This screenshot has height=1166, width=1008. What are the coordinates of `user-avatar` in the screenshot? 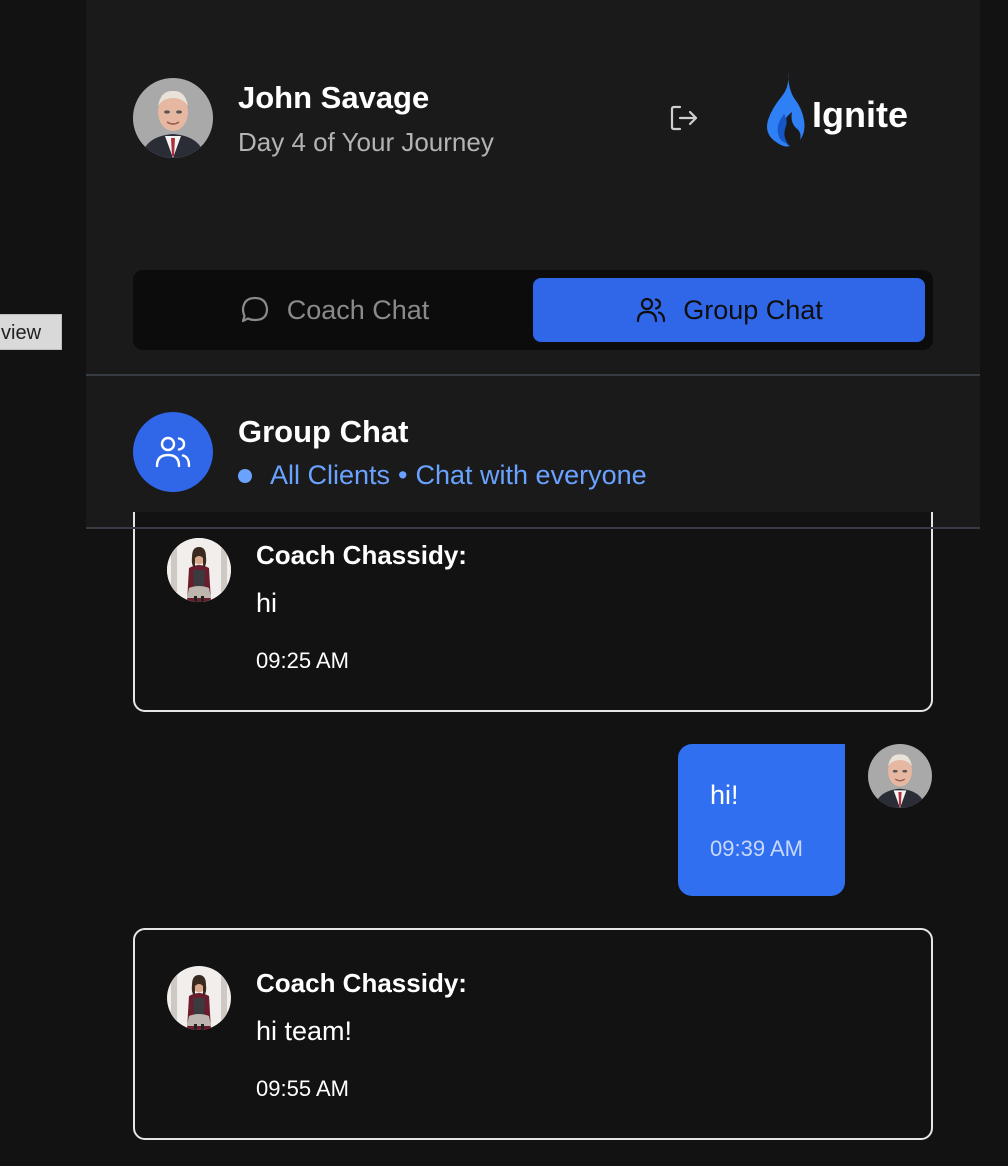 It's located at (173, 118).